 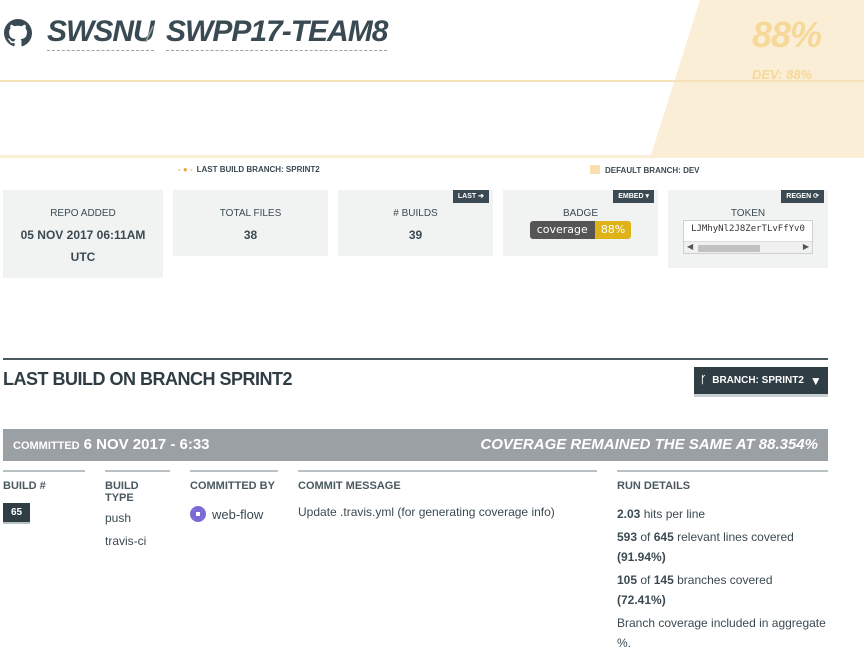 What do you see at coordinates (481, 196) in the screenshot?
I see `arrow-circle-icon: ➔` at bounding box center [481, 196].